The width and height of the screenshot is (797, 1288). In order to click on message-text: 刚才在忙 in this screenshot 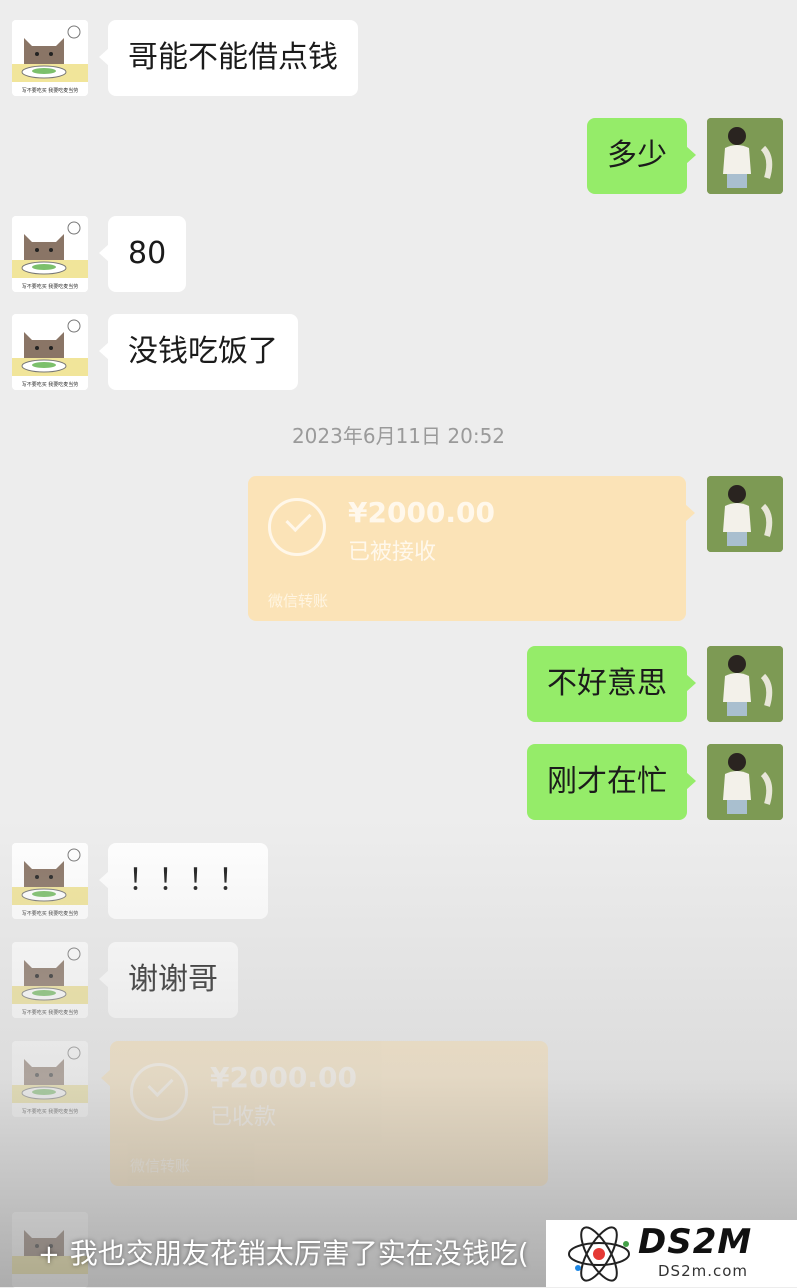, I will do `click(607, 781)`.